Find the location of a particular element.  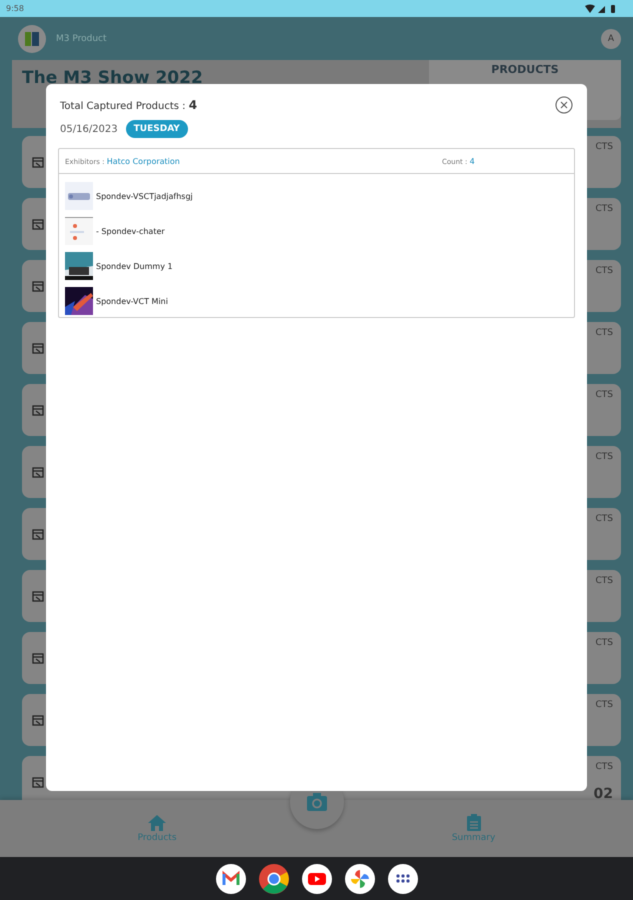

product-name: Spondev-VCT Mini is located at coordinates (132, 301).